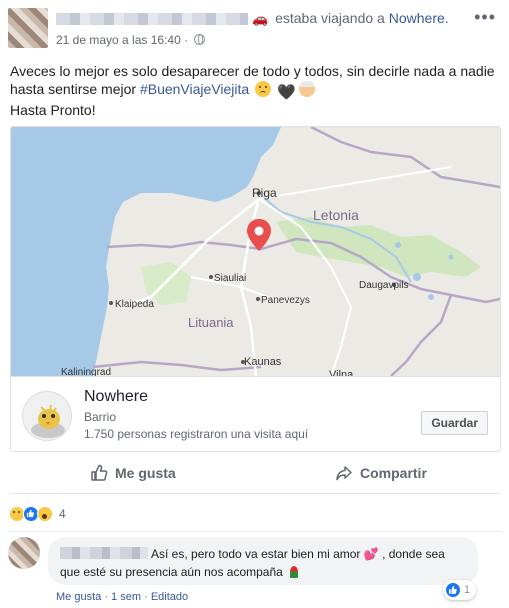 The image size is (509, 608). I want to click on map-label-letonia: Letonia, so click(336, 215).